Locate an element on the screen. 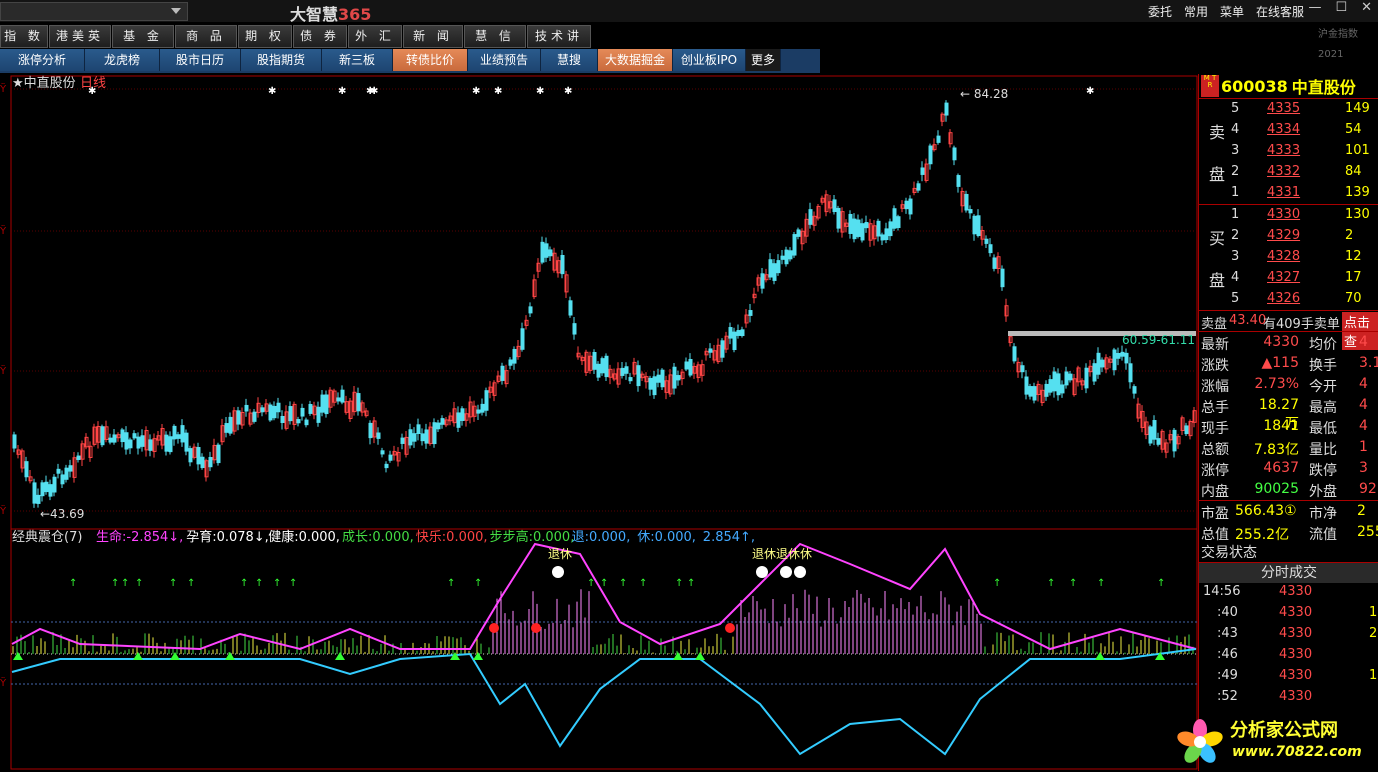  book-row: 2 4332 84 is located at coordinates (1303, 174).